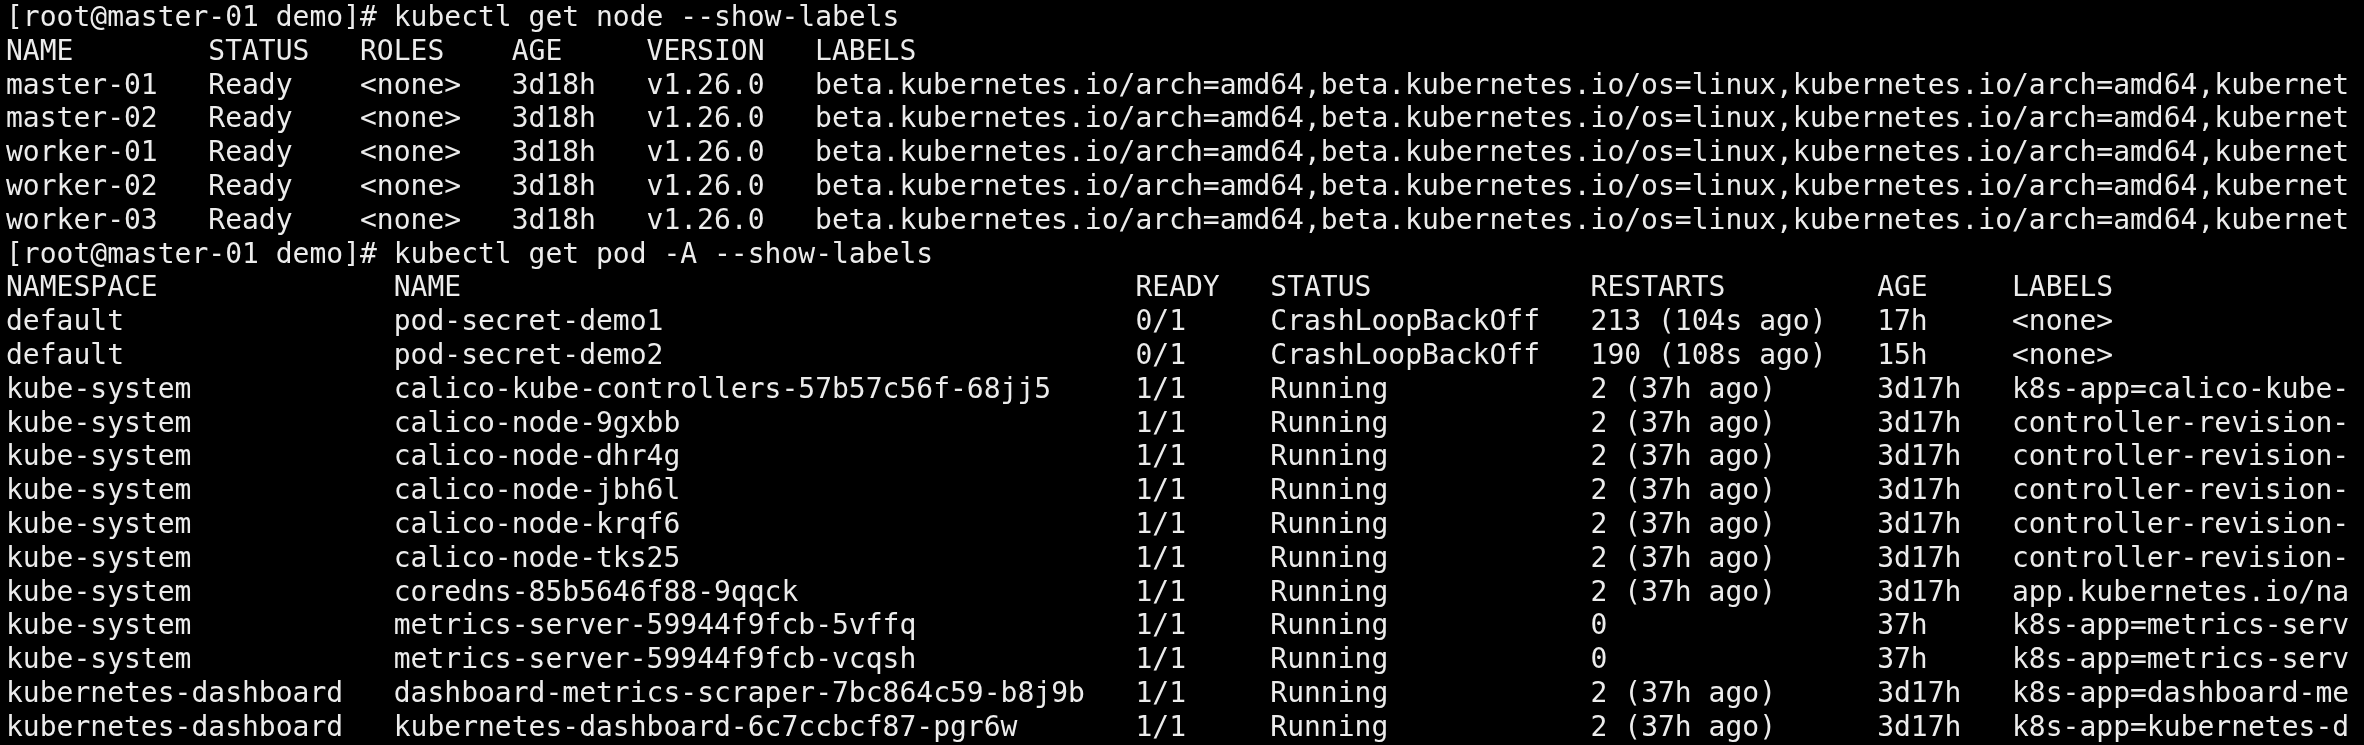 The image size is (2364, 745). Describe the element at coordinates (528, 321) in the screenshot. I see `table-cell: pod-secret-demo1` at that location.